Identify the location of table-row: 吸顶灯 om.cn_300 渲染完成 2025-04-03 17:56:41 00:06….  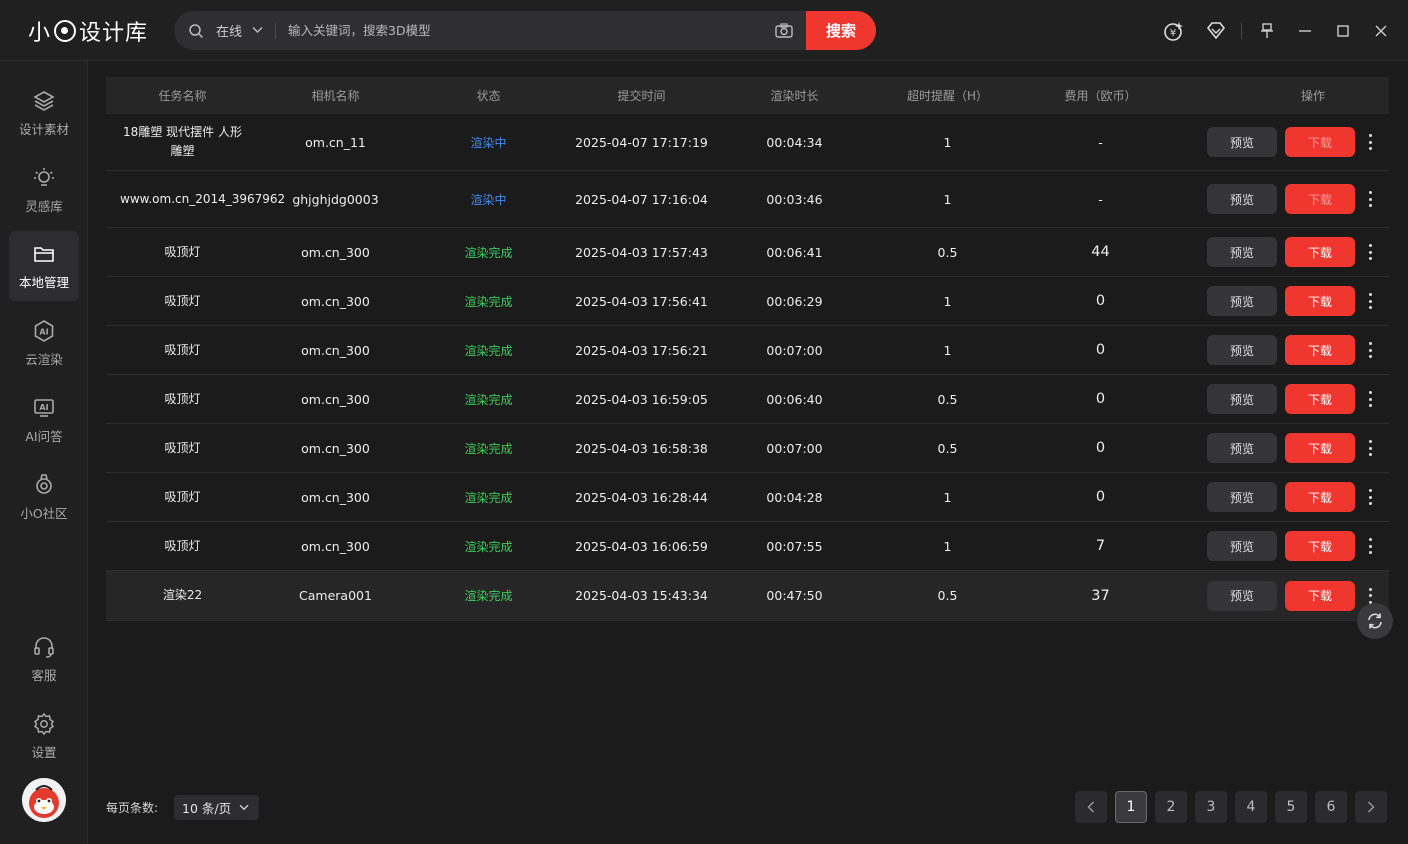
(747, 301).